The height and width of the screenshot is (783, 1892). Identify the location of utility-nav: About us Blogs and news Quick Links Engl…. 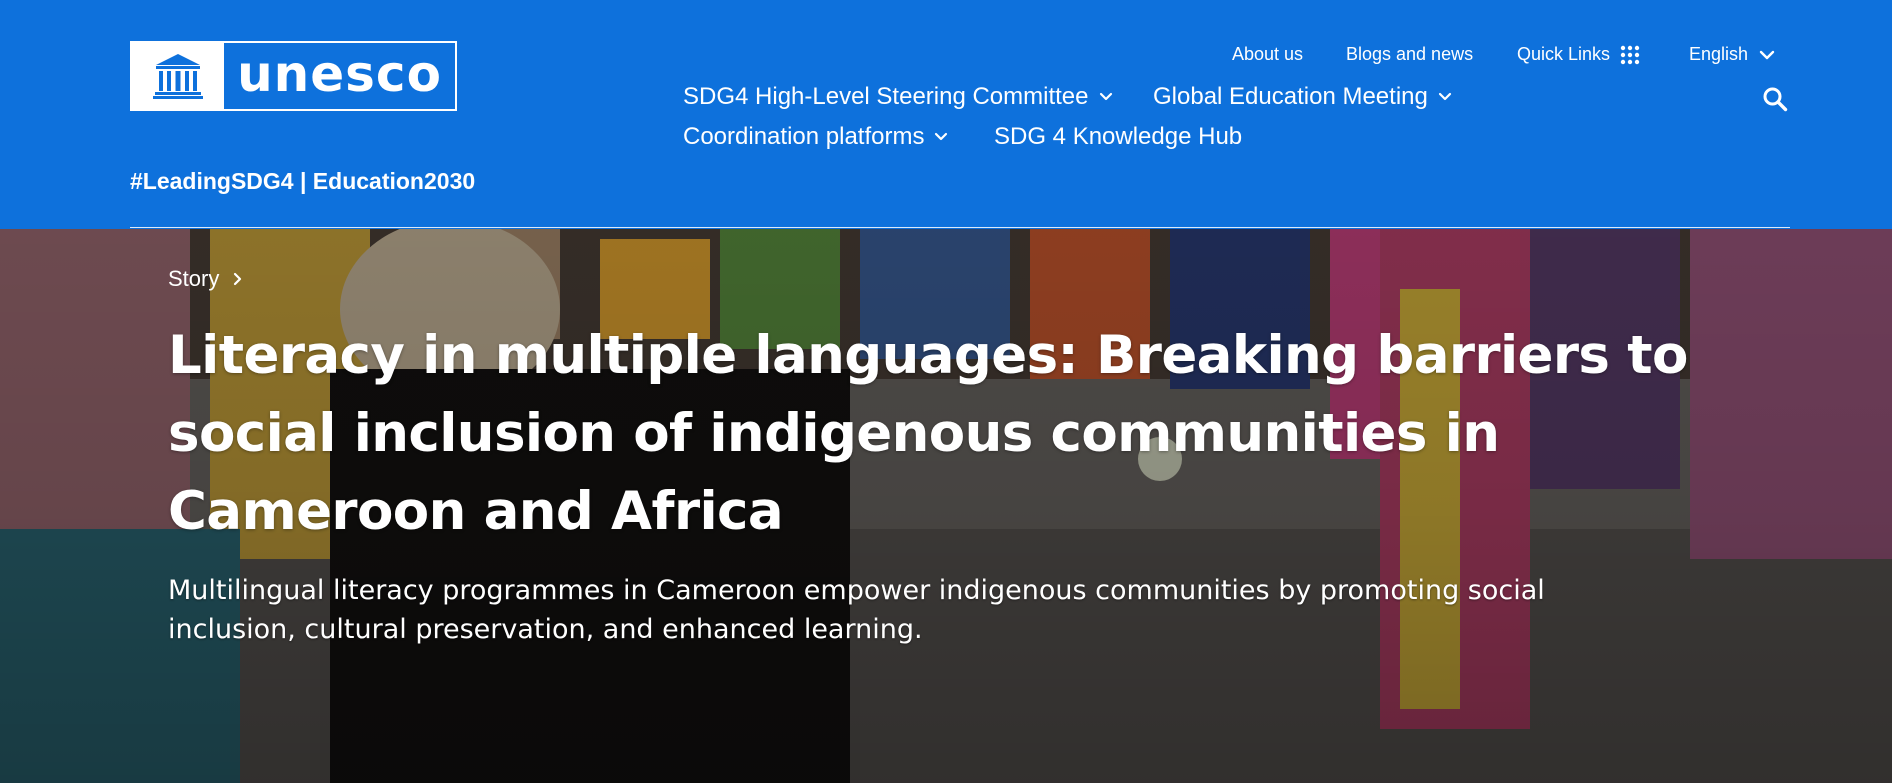
(1512, 56).